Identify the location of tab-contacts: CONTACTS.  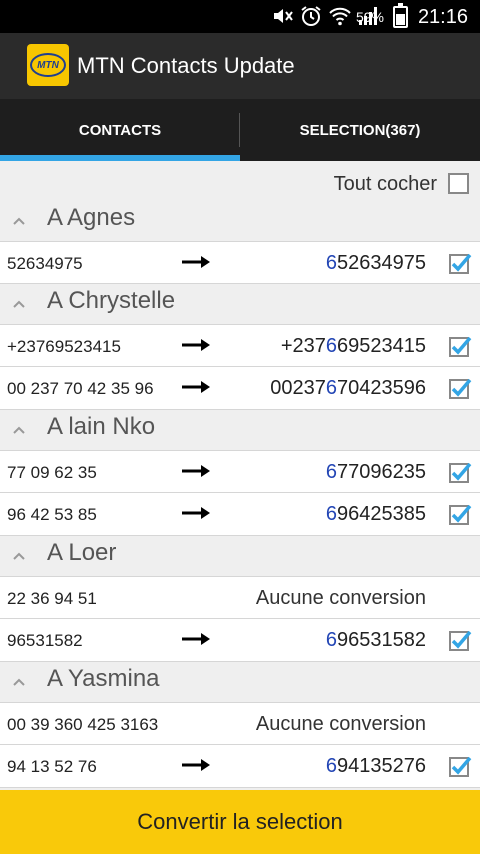
(120, 130).